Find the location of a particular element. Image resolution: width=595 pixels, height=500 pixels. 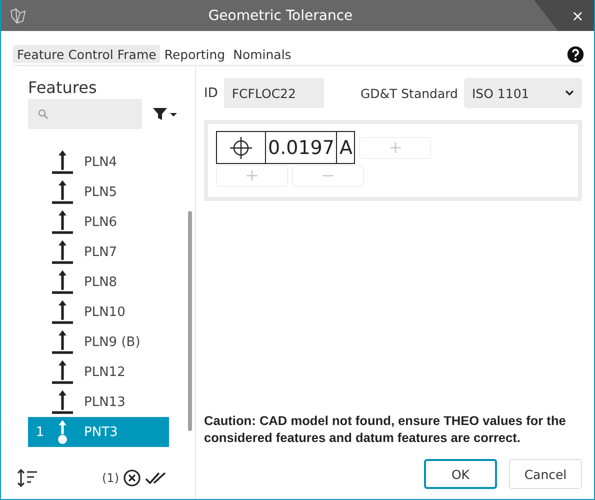

clear-icon is located at coordinates (132, 478).